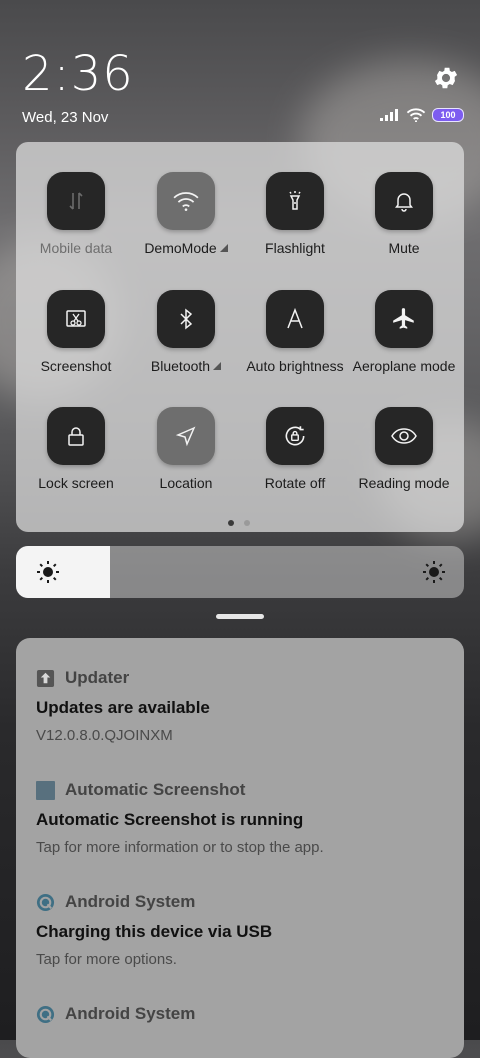  I want to click on brightness-low-icon, so click(48, 572).